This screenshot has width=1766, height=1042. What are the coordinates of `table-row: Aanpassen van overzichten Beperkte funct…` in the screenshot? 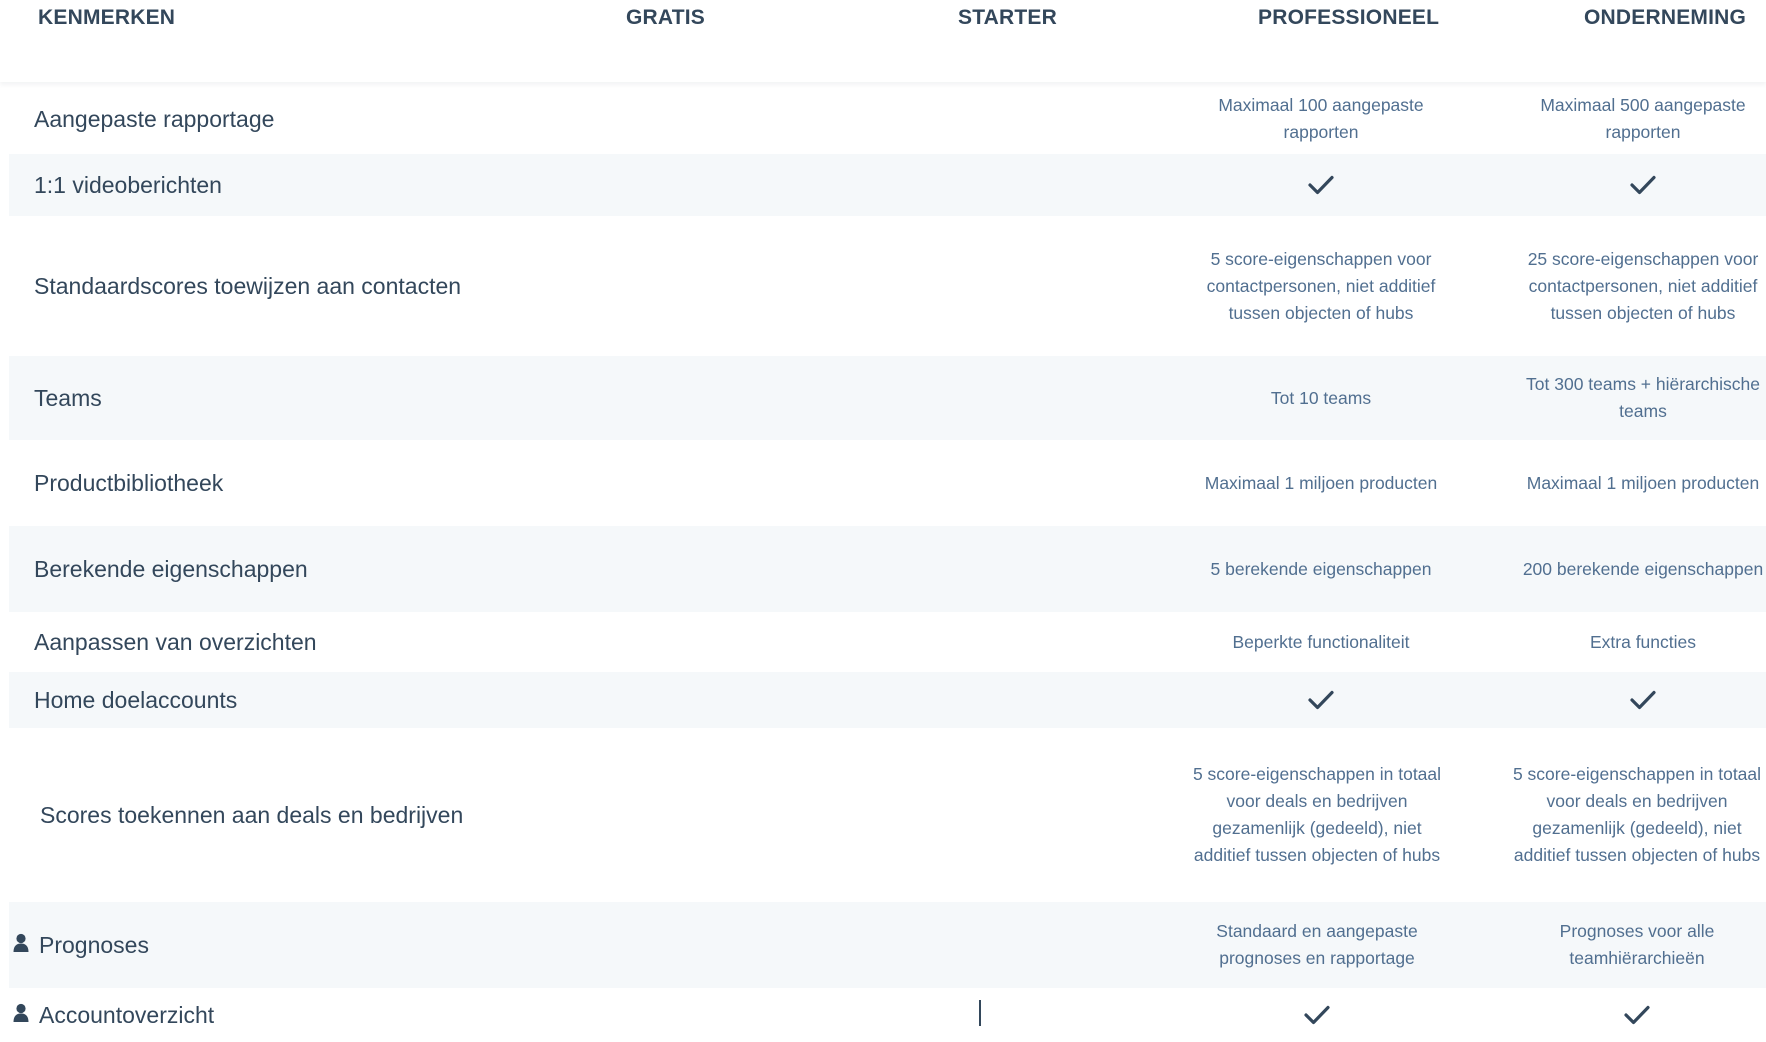 It's located at (887, 642).